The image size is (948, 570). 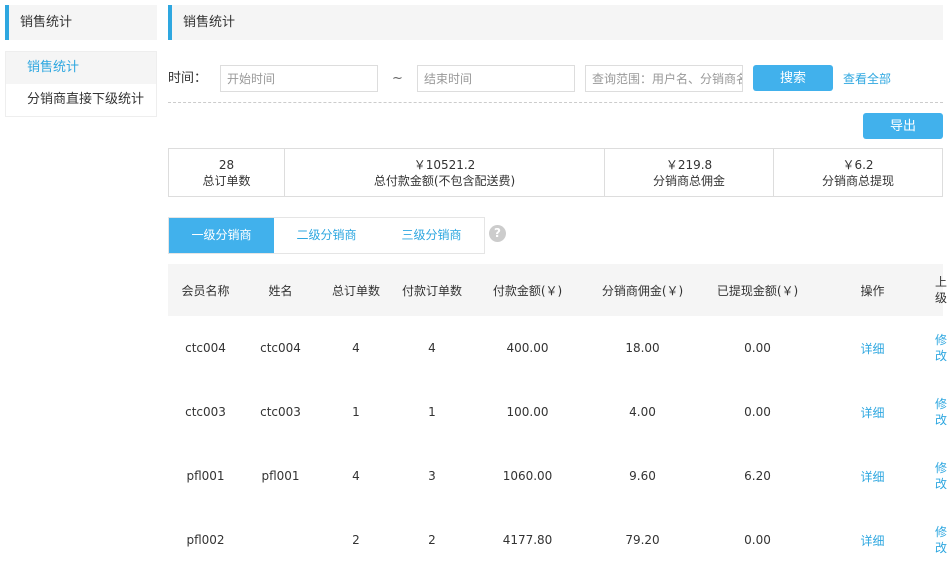 I want to click on tab-level-3: 三级分销商, so click(x=431, y=235).